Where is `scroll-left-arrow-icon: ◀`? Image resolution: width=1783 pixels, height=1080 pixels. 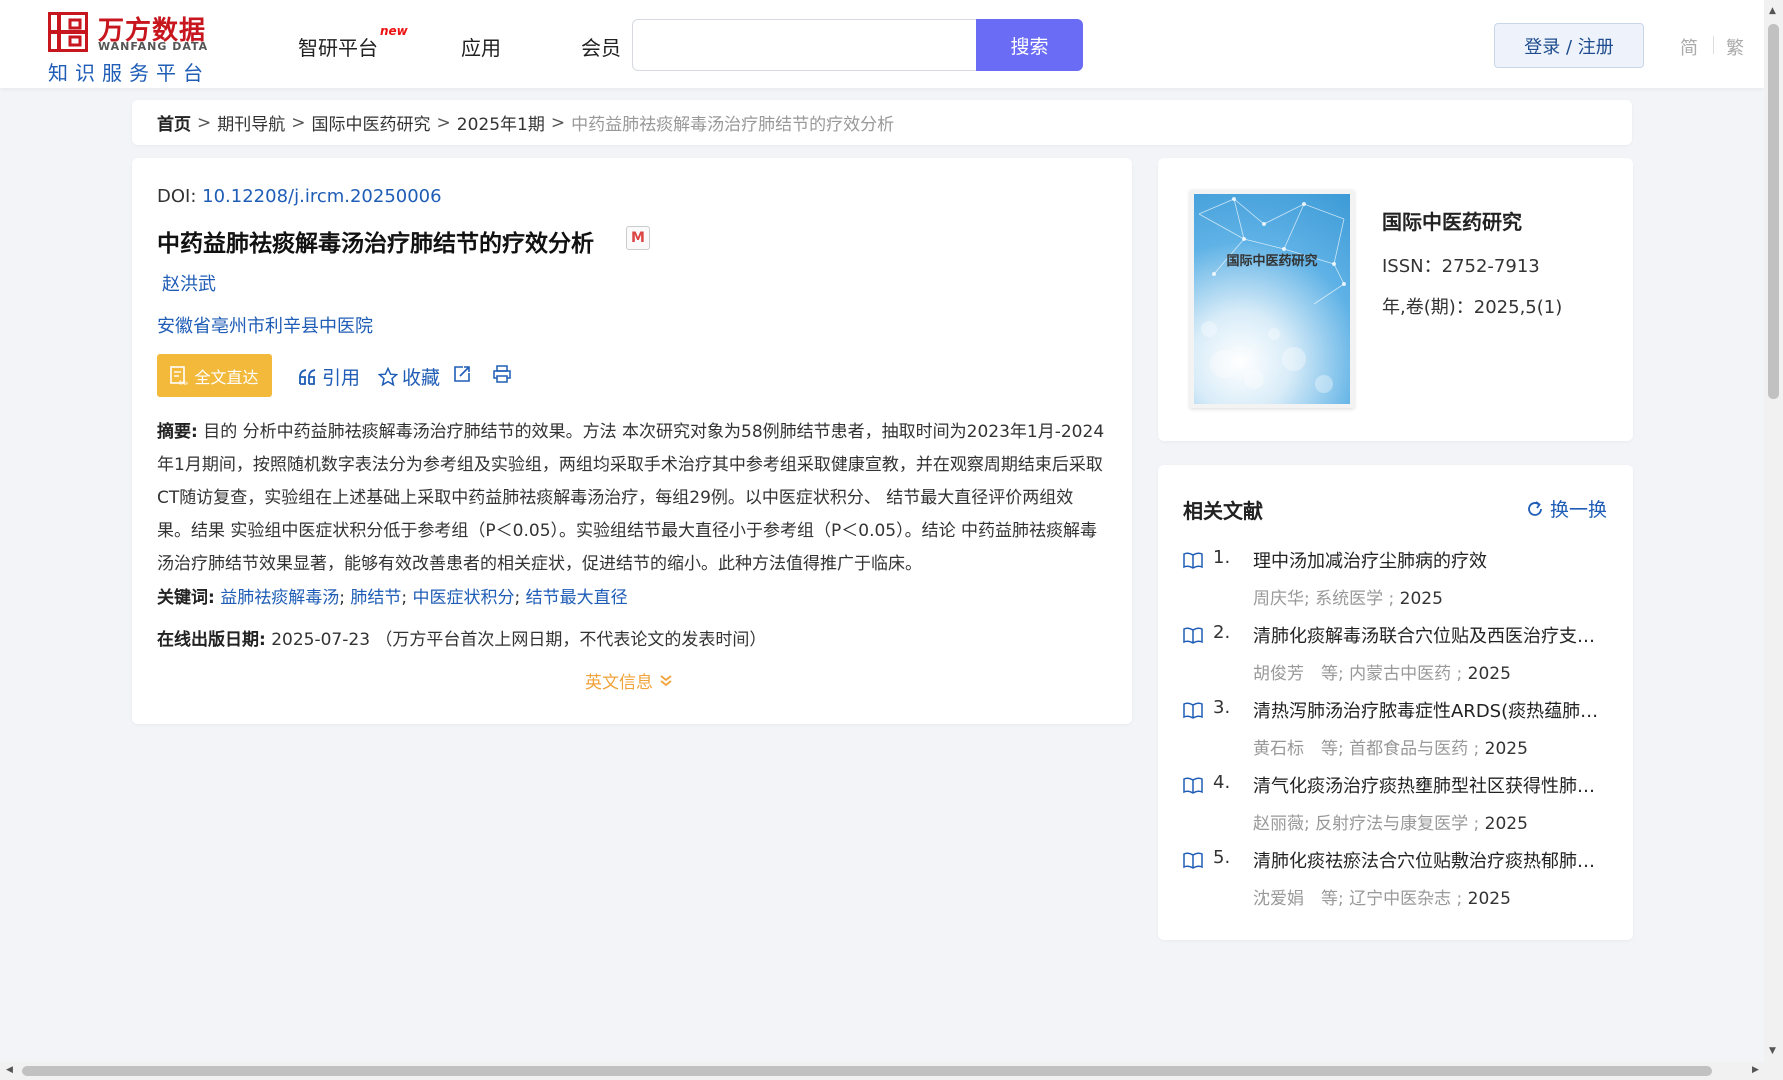 scroll-left-arrow-icon: ◀ is located at coordinates (9, 1070).